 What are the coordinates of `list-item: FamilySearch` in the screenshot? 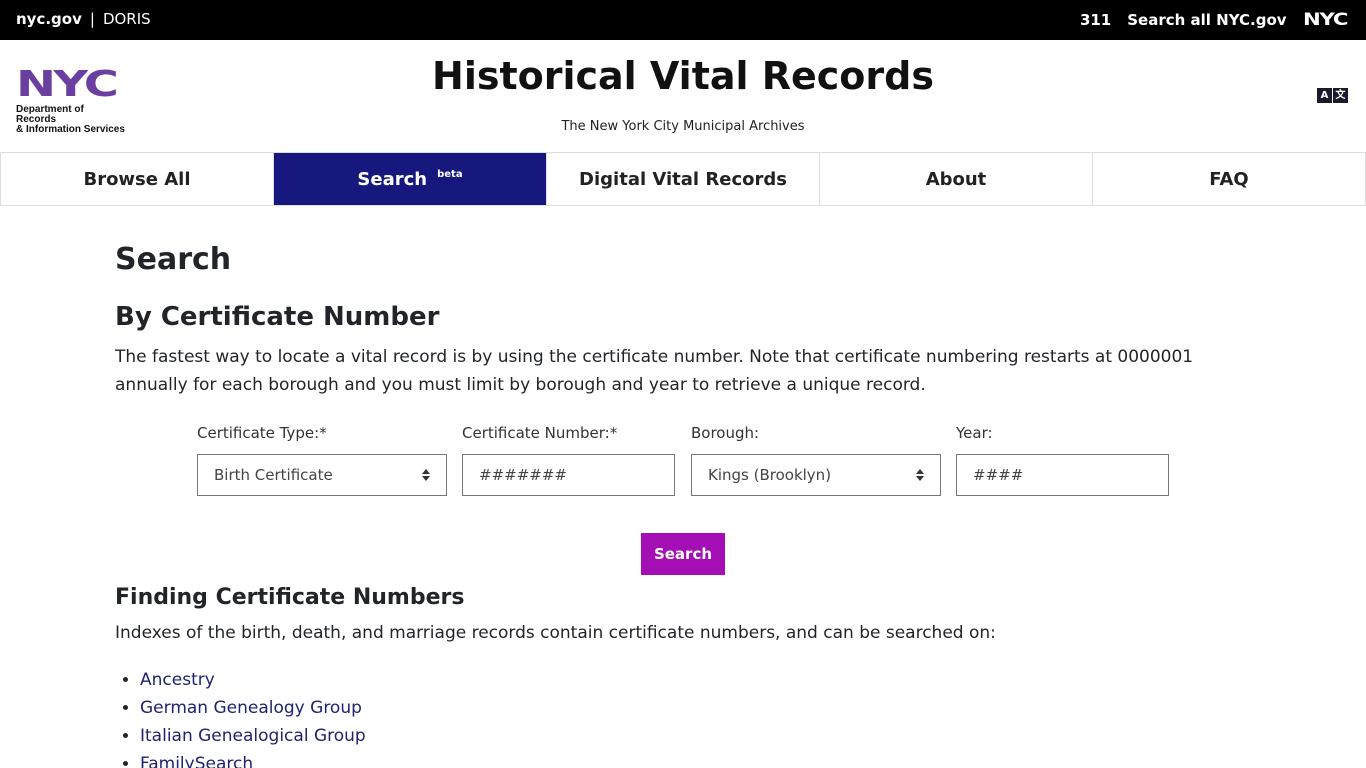 It's located at (253, 759).